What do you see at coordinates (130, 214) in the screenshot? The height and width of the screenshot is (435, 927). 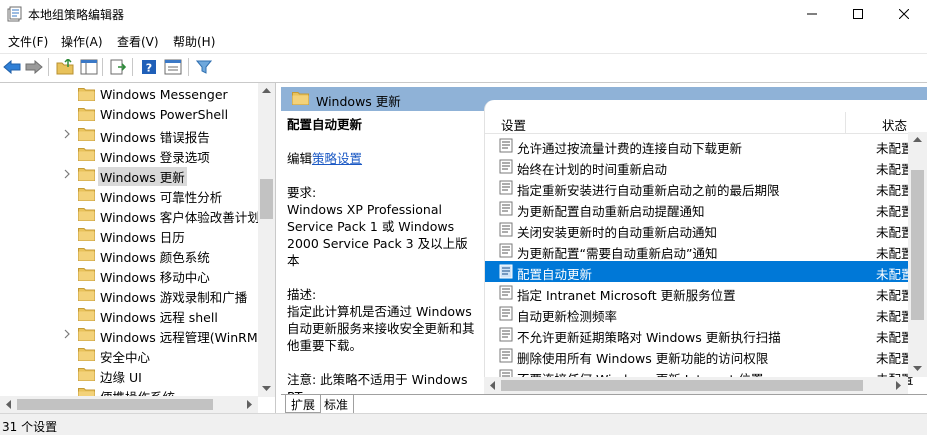 I see `tree-item: Windows 客户体验改善计划` at bounding box center [130, 214].